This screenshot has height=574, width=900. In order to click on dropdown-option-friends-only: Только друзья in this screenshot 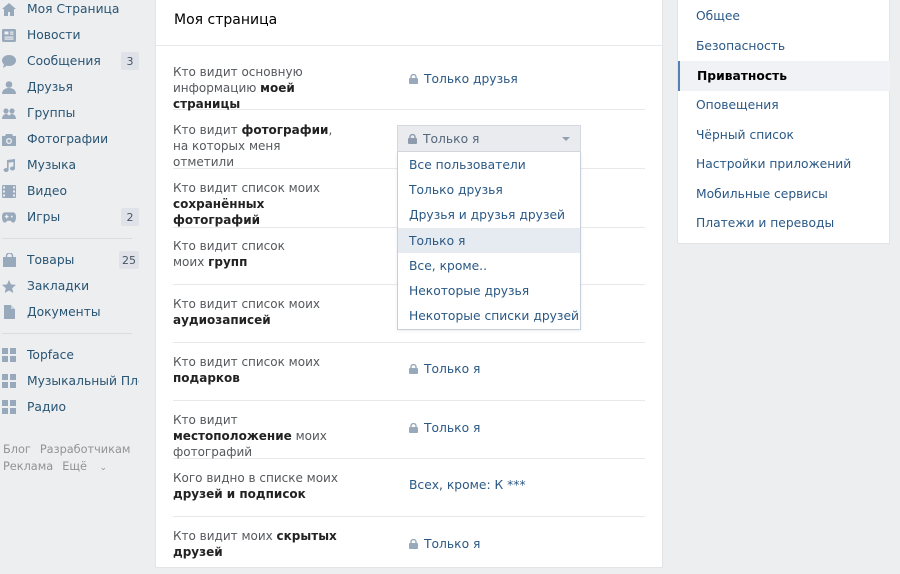, I will do `click(489, 189)`.